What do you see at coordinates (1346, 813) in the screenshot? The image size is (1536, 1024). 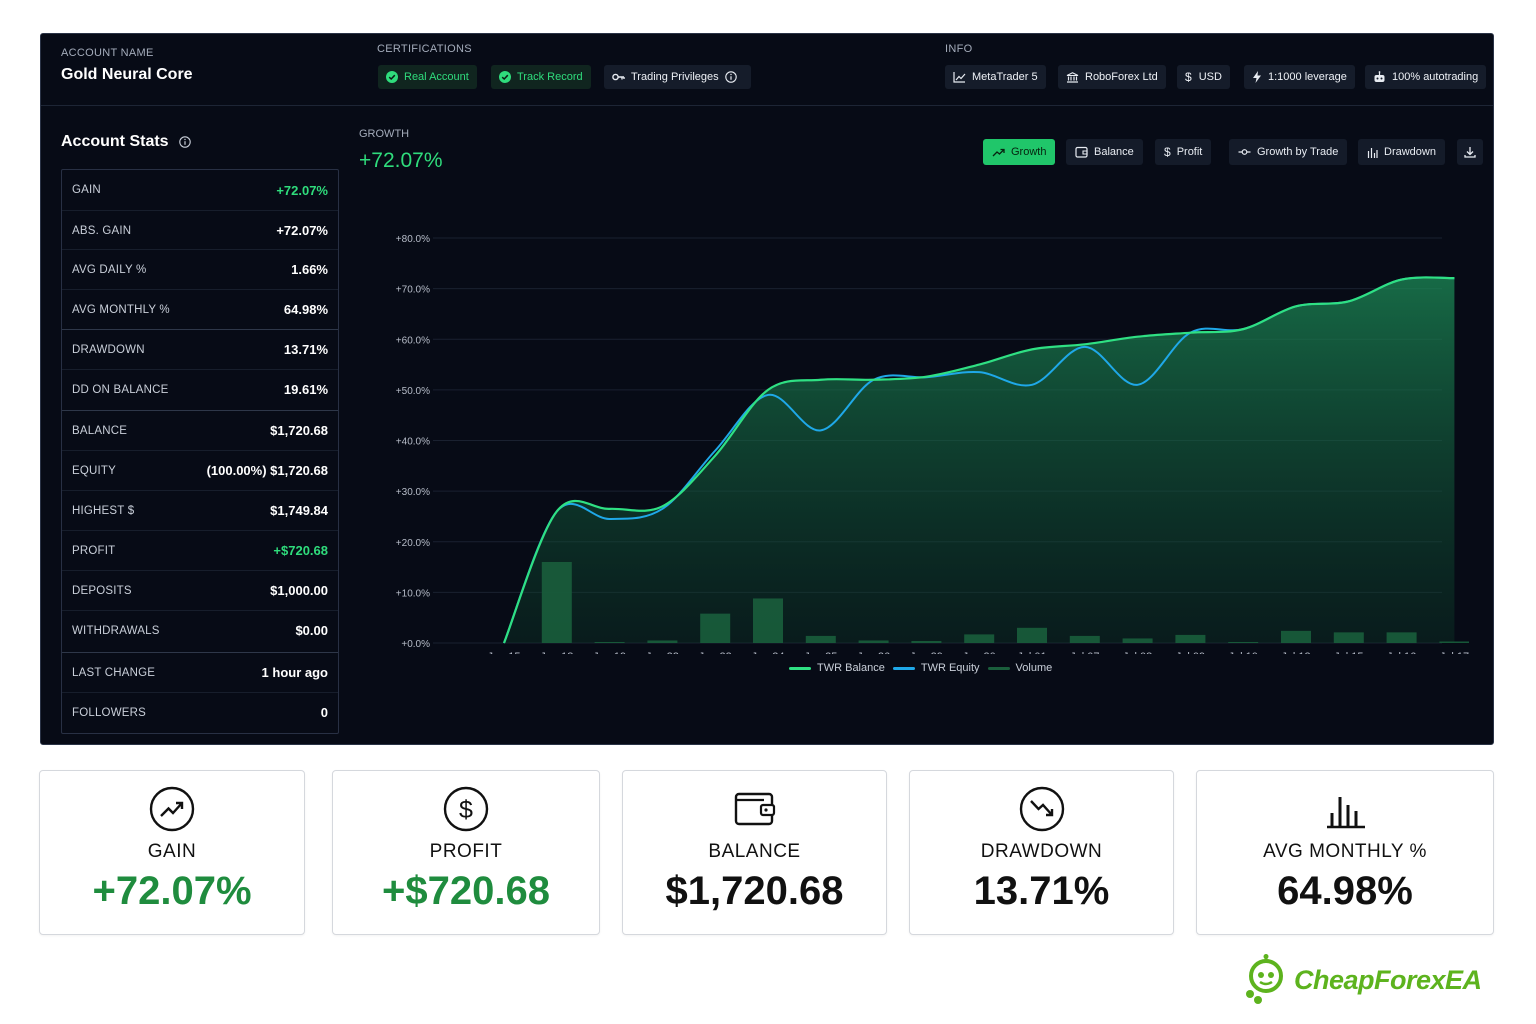 I see `bar-chart-icon` at bounding box center [1346, 813].